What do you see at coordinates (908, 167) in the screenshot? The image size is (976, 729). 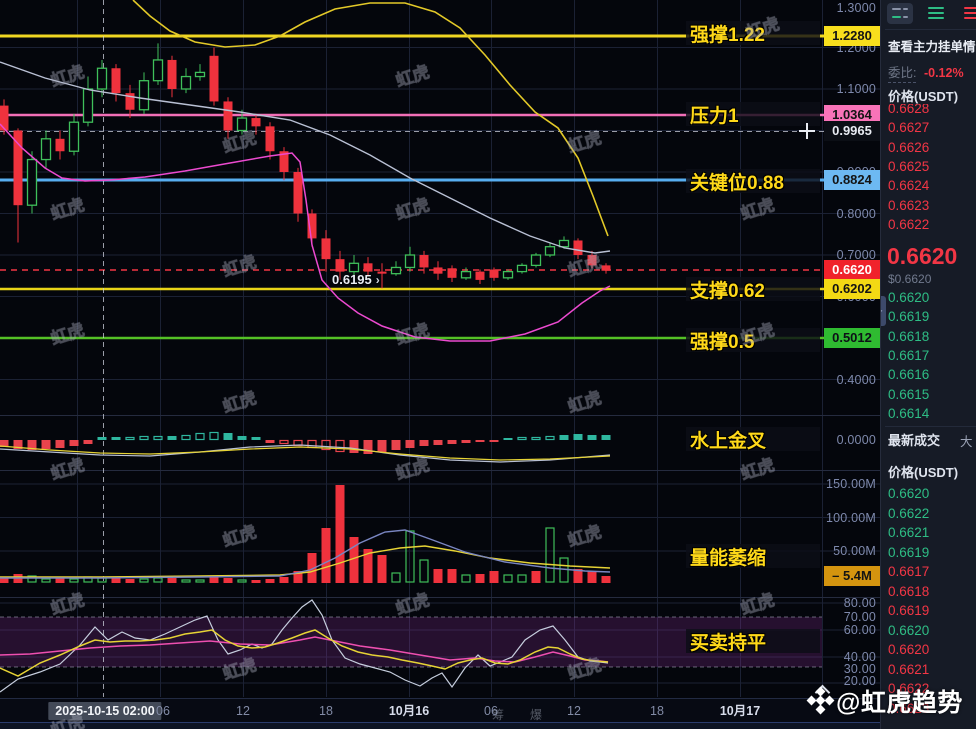 I see `ask-row: 0.6625` at bounding box center [908, 167].